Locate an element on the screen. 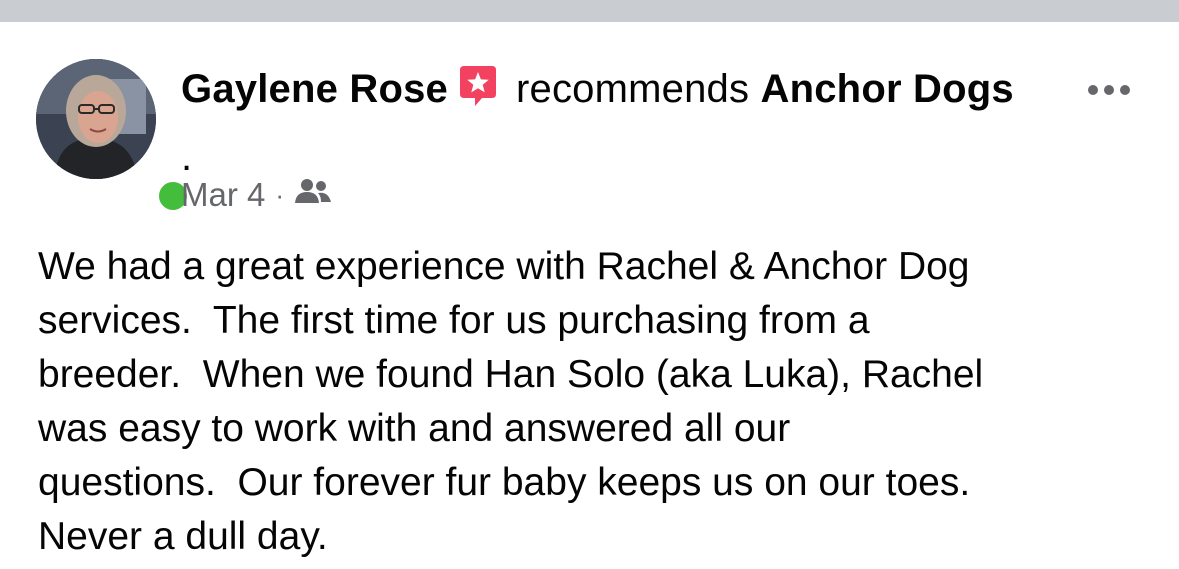  more-options-button is located at coordinates (1114, 90).